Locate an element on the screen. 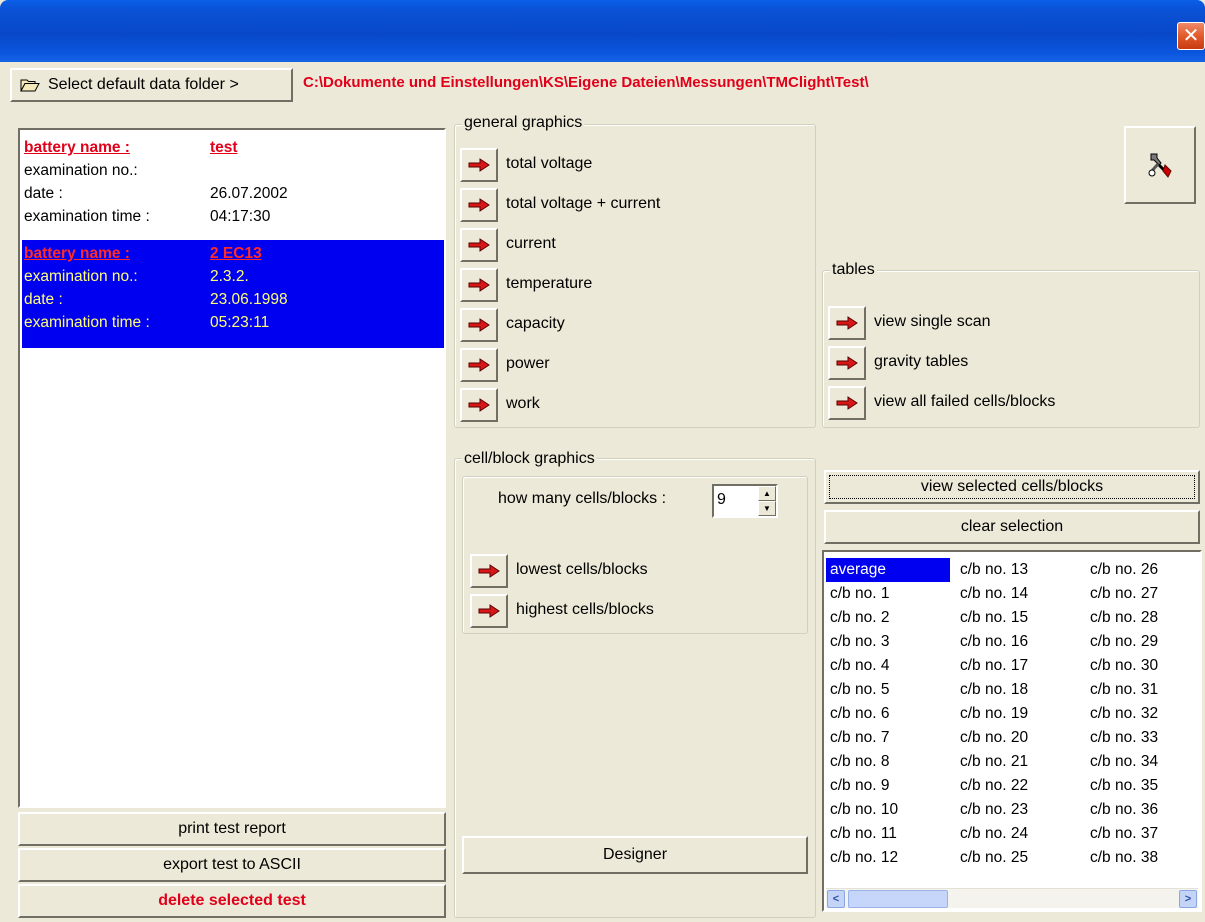  horizontal-scrollbar: < > is located at coordinates (1012, 898).